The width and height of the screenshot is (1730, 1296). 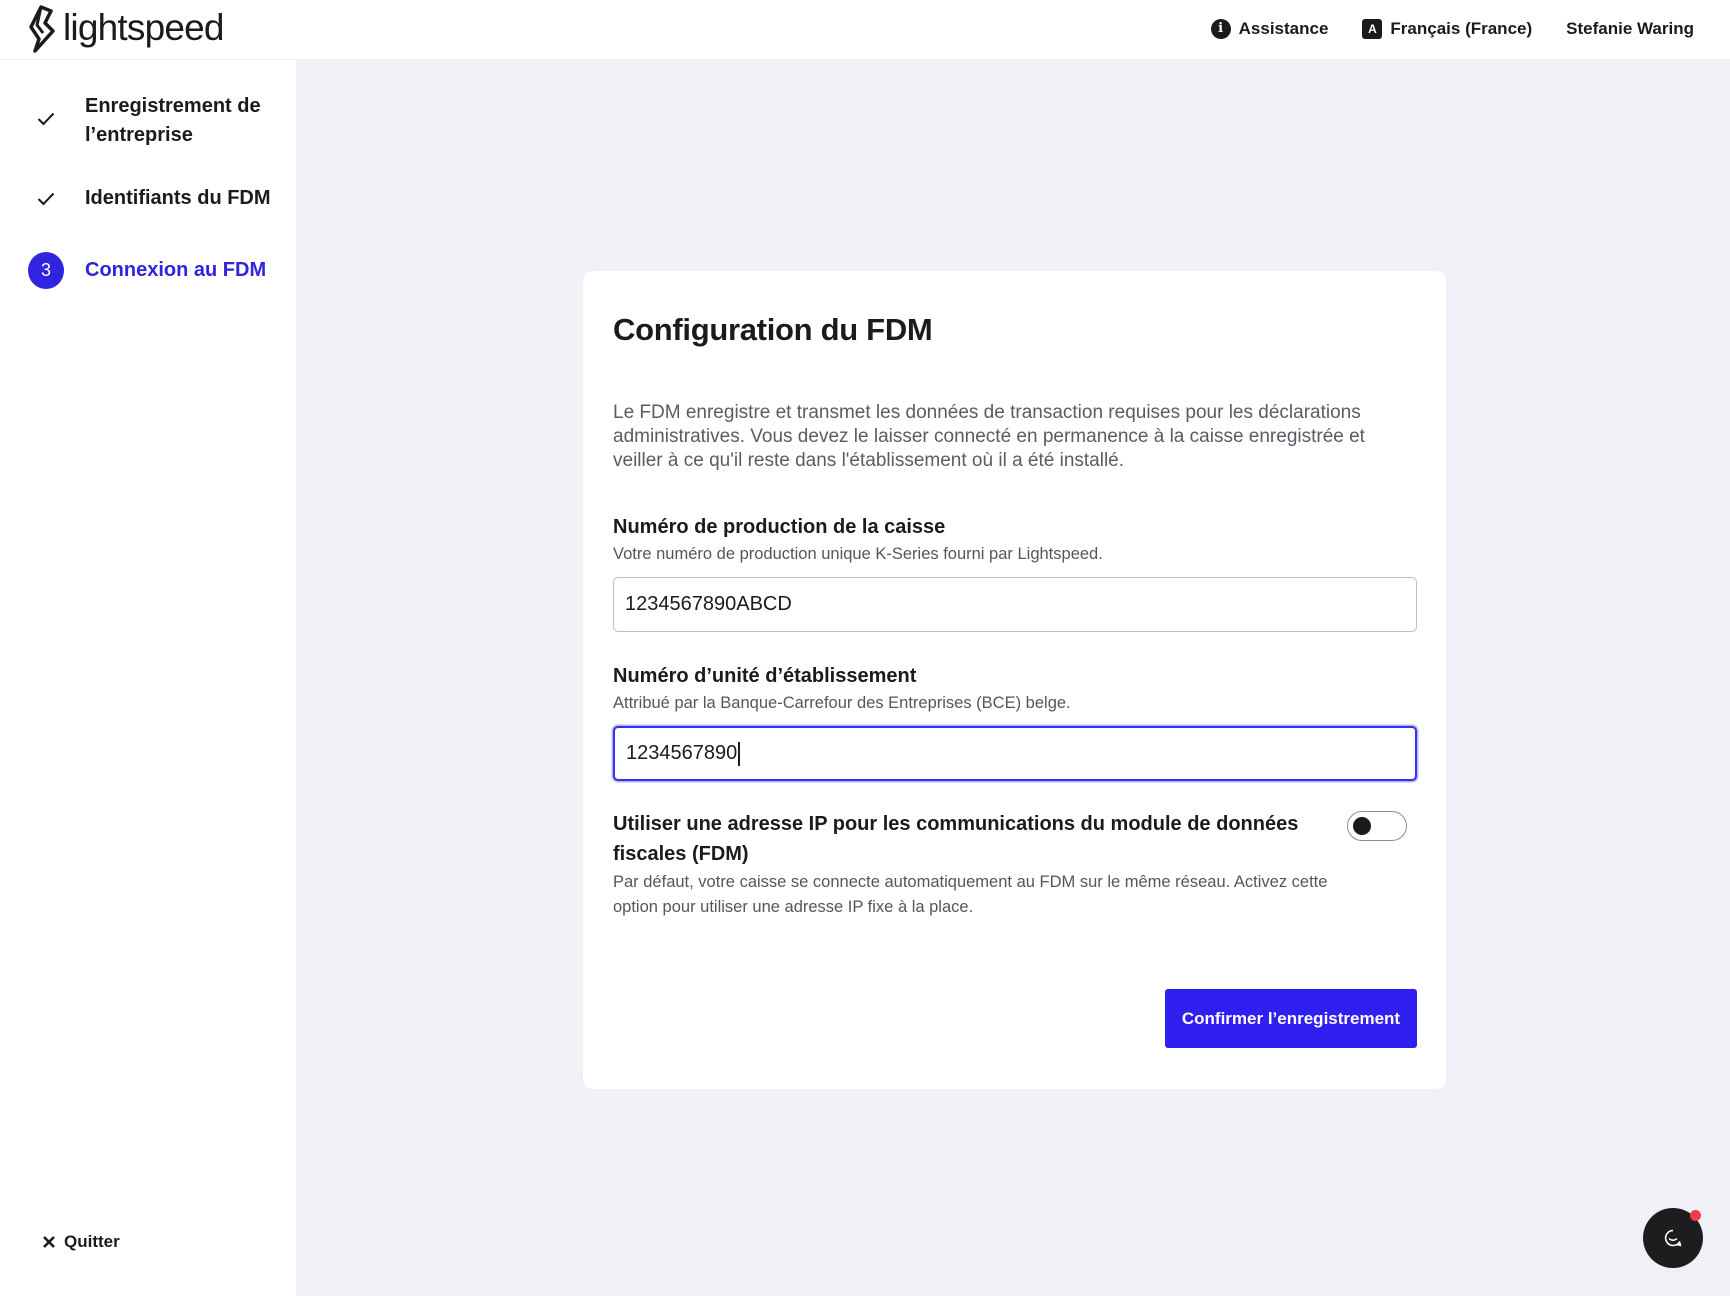 What do you see at coordinates (1461, 28) in the screenshot?
I see `language-label: Français (France)` at bounding box center [1461, 28].